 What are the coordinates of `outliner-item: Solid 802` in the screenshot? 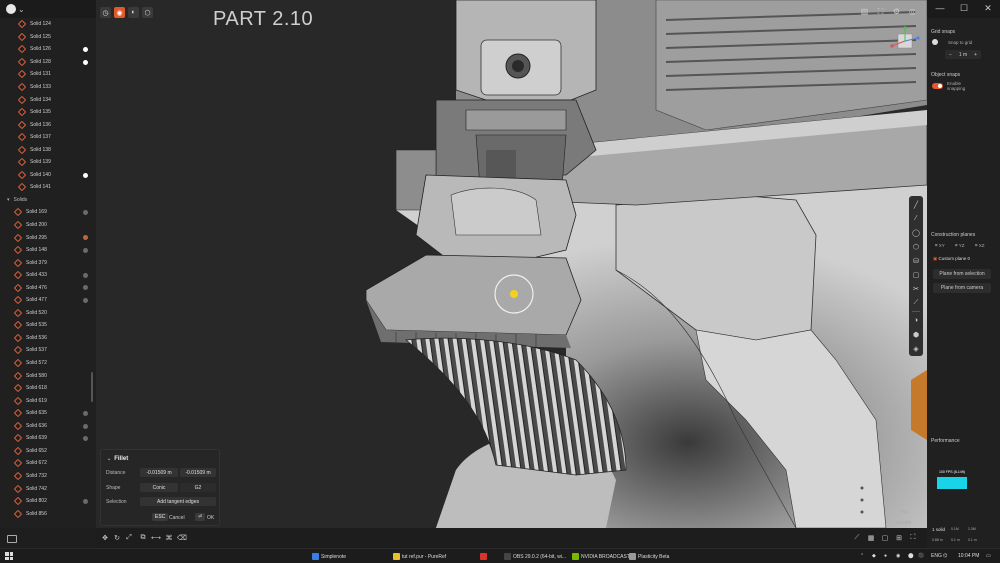 It's located at (48, 501).